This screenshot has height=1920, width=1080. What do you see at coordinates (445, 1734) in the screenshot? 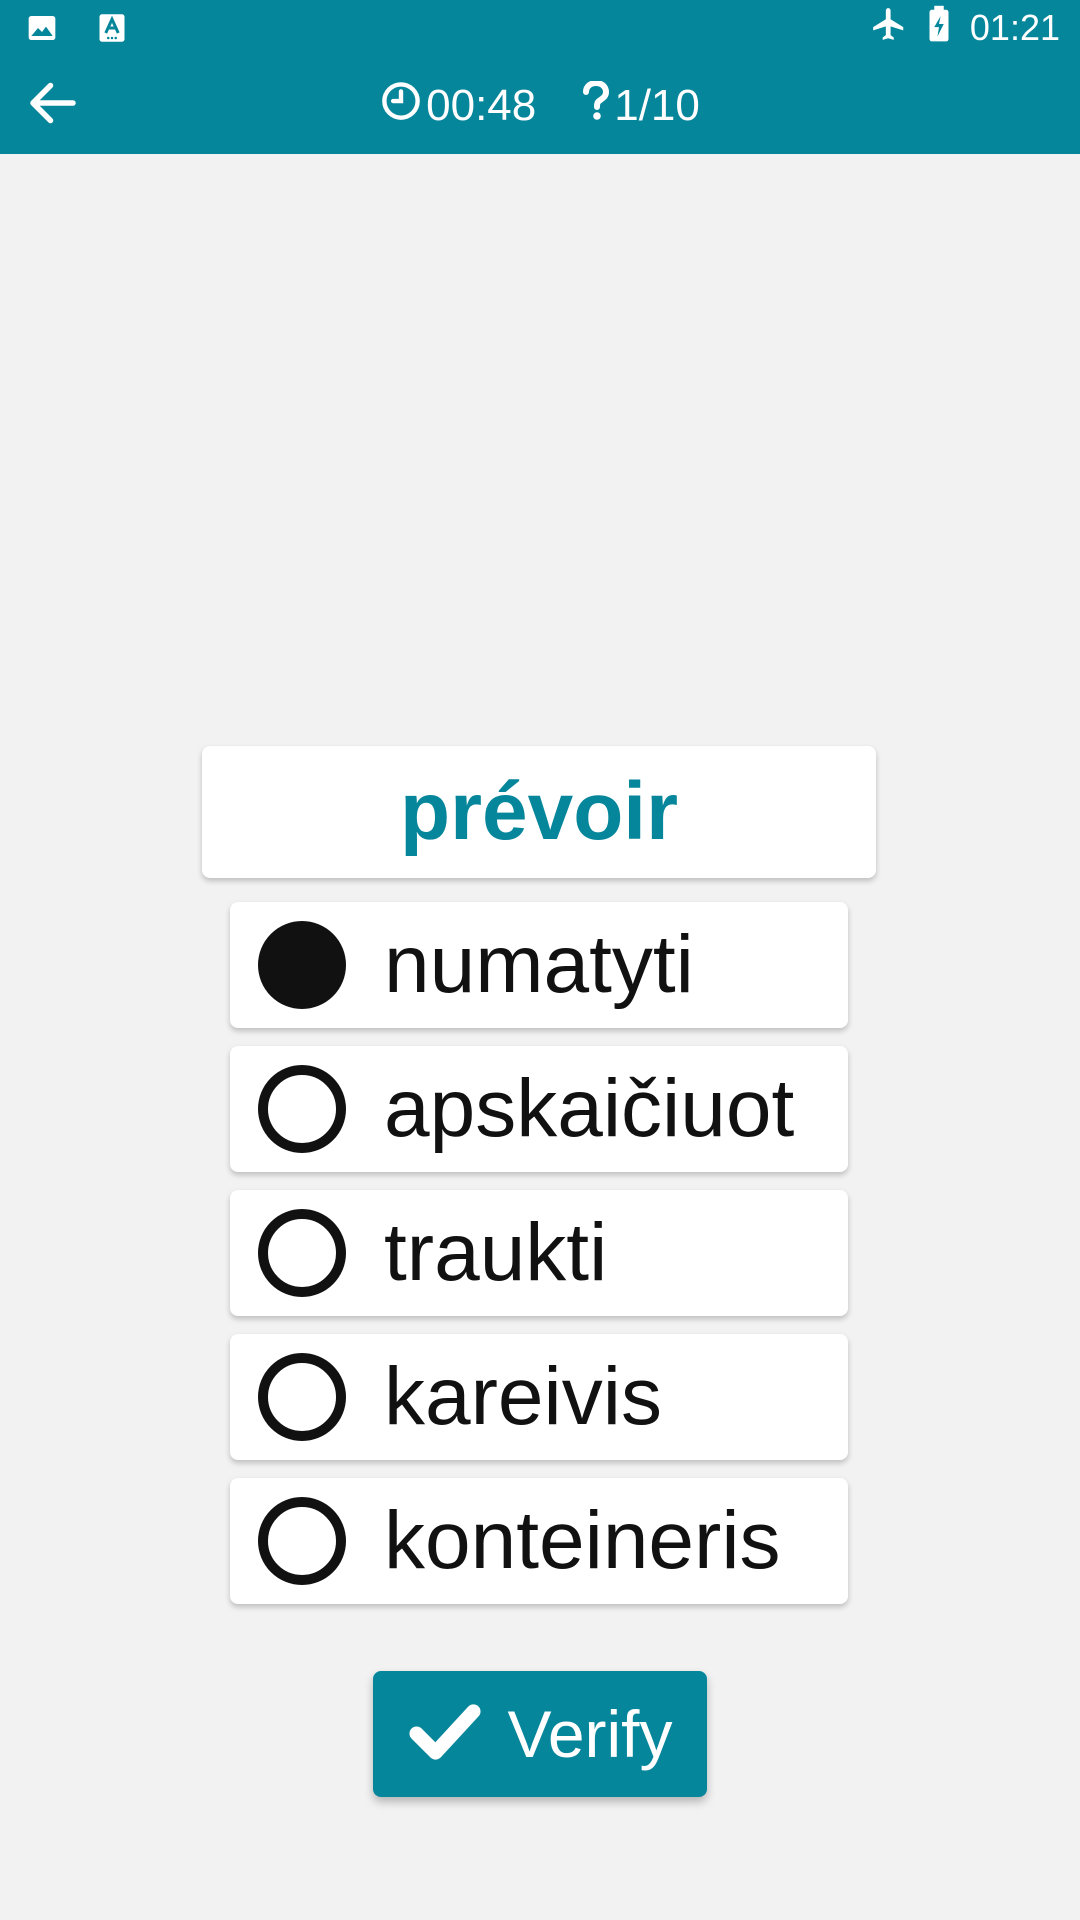
I see `checkmark-icon` at bounding box center [445, 1734].